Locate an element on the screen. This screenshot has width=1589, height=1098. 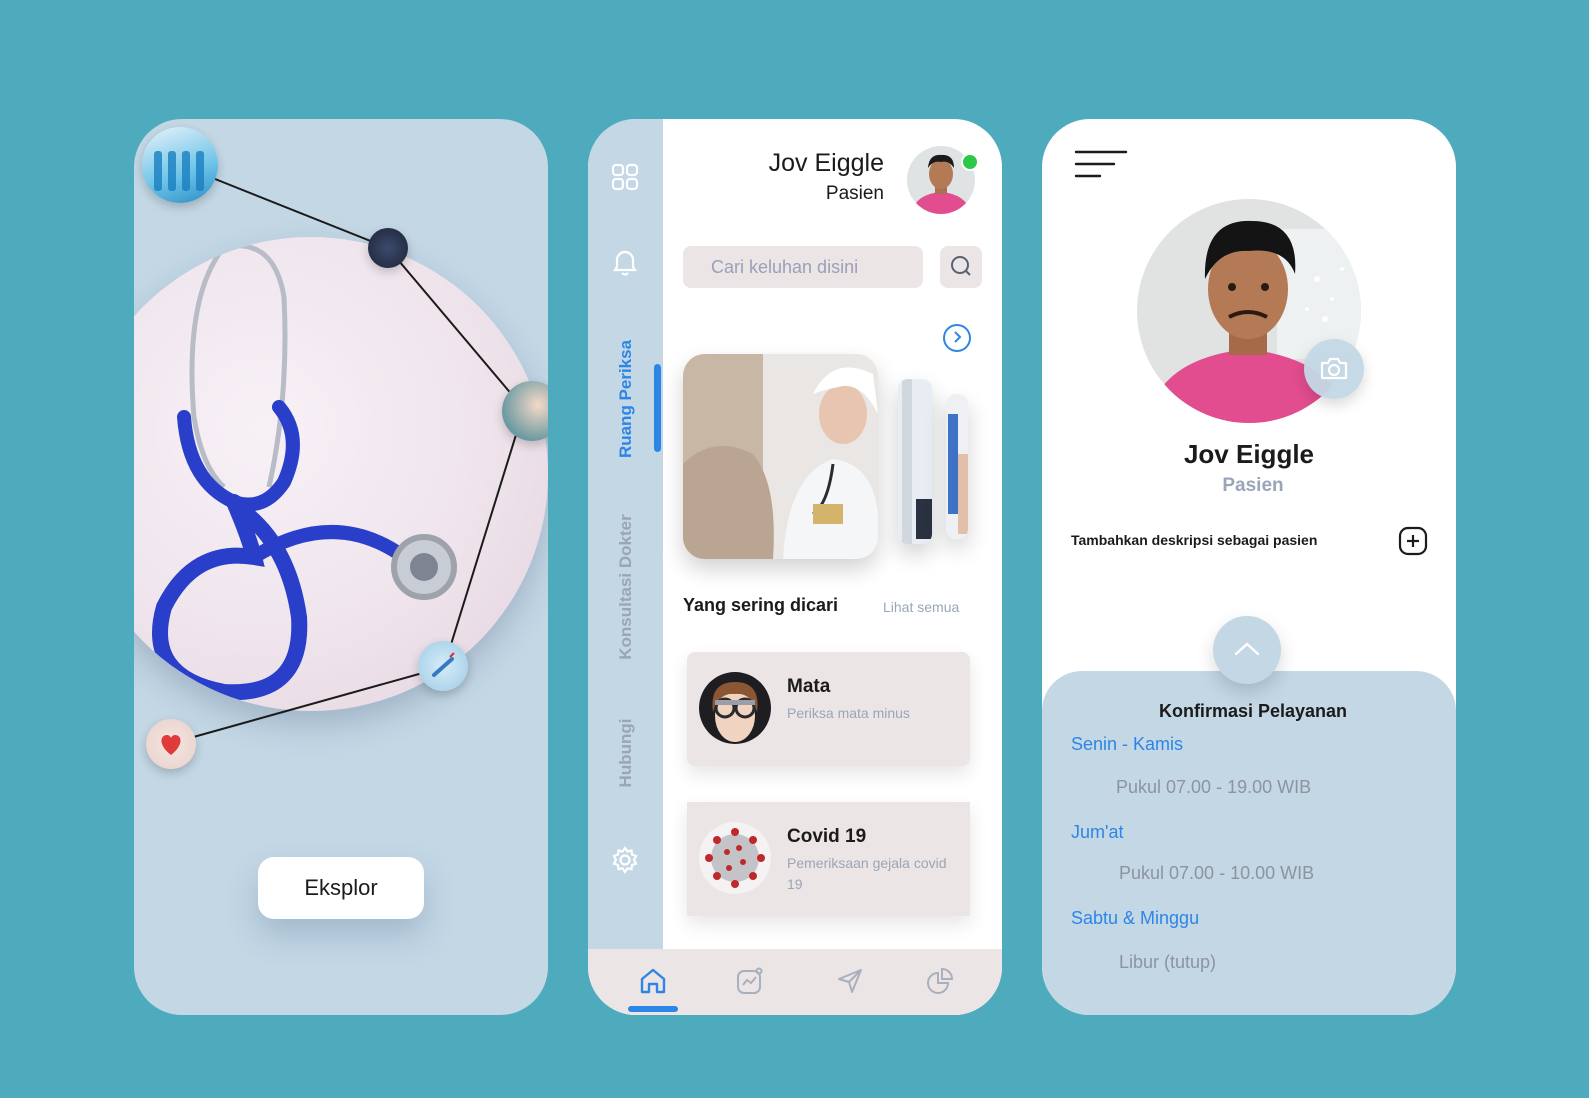
search-button is located at coordinates (961, 267).